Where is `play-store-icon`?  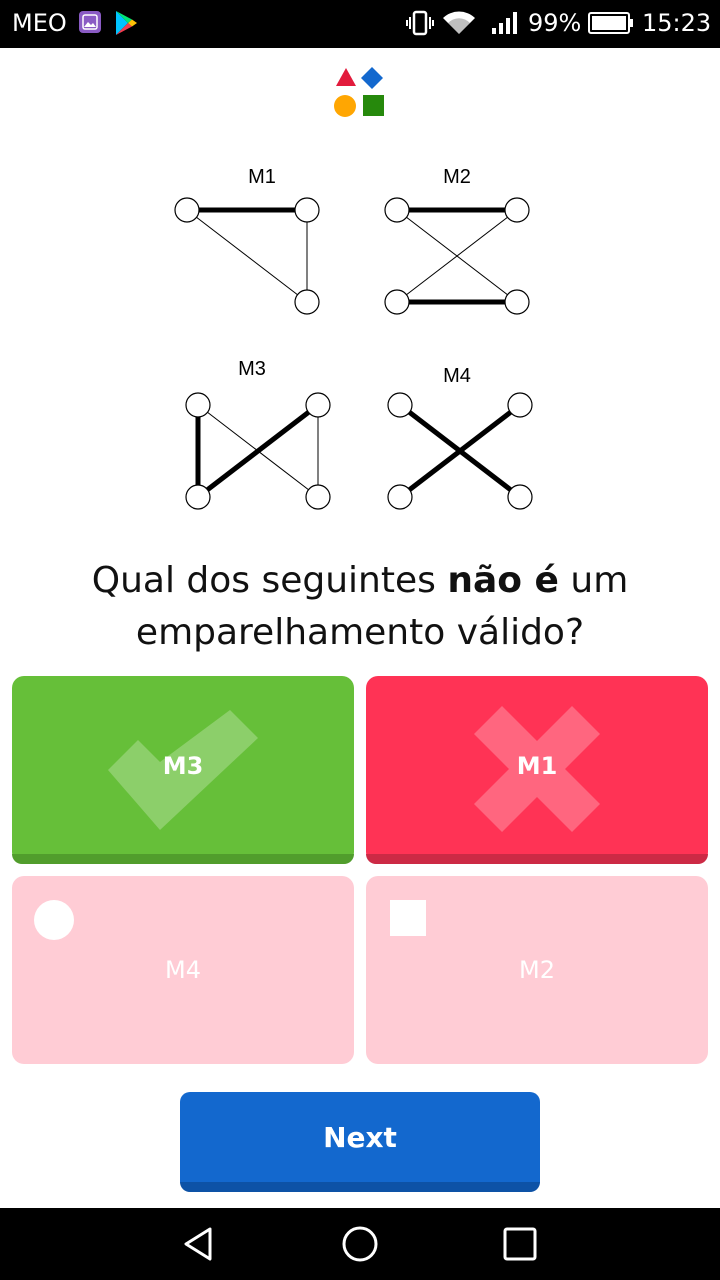
play-store-icon is located at coordinates (126, 25).